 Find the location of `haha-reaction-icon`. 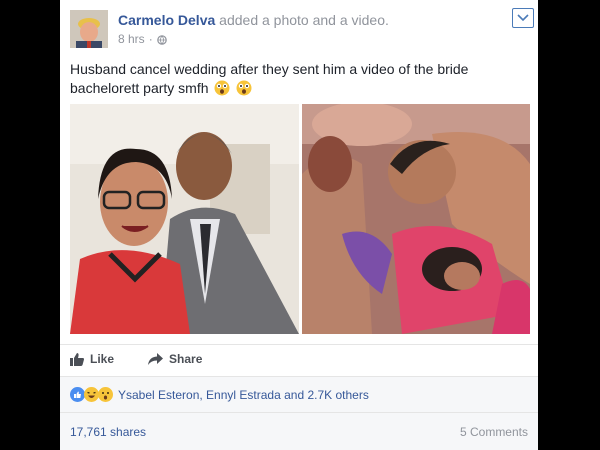

haha-reaction-icon is located at coordinates (91, 394).